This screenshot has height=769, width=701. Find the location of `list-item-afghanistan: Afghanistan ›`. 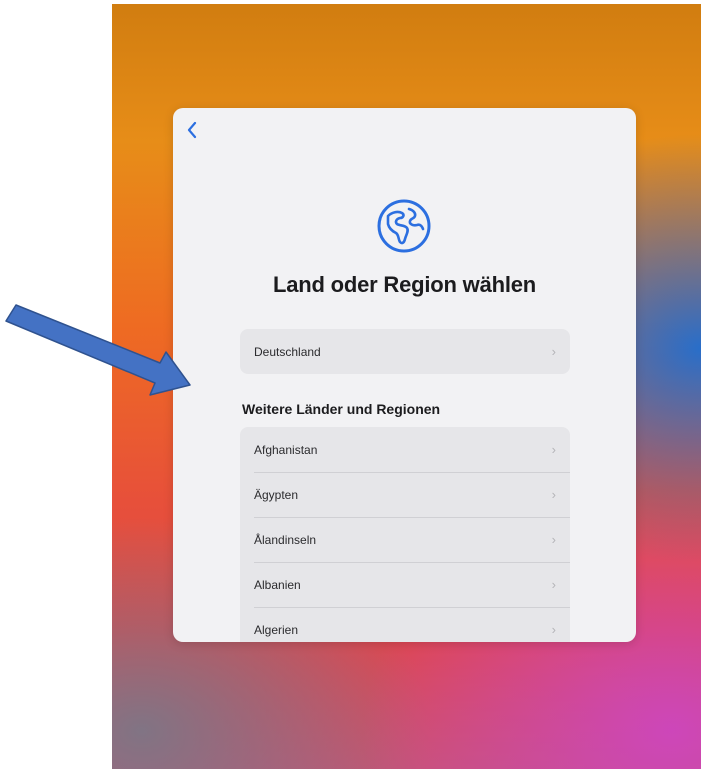

list-item-afghanistan: Afghanistan › is located at coordinates (405, 449).